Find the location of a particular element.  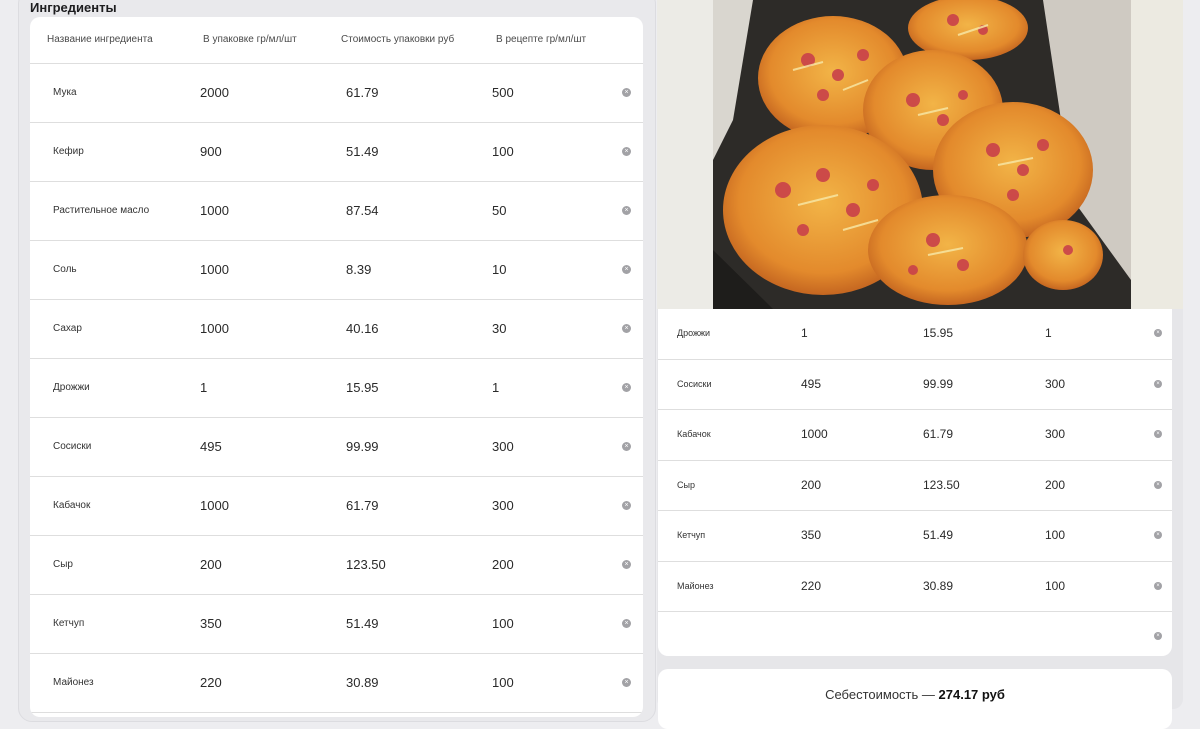

cost-total: Себестоимость — 274.17 руб is located at coordinates (915, 694).